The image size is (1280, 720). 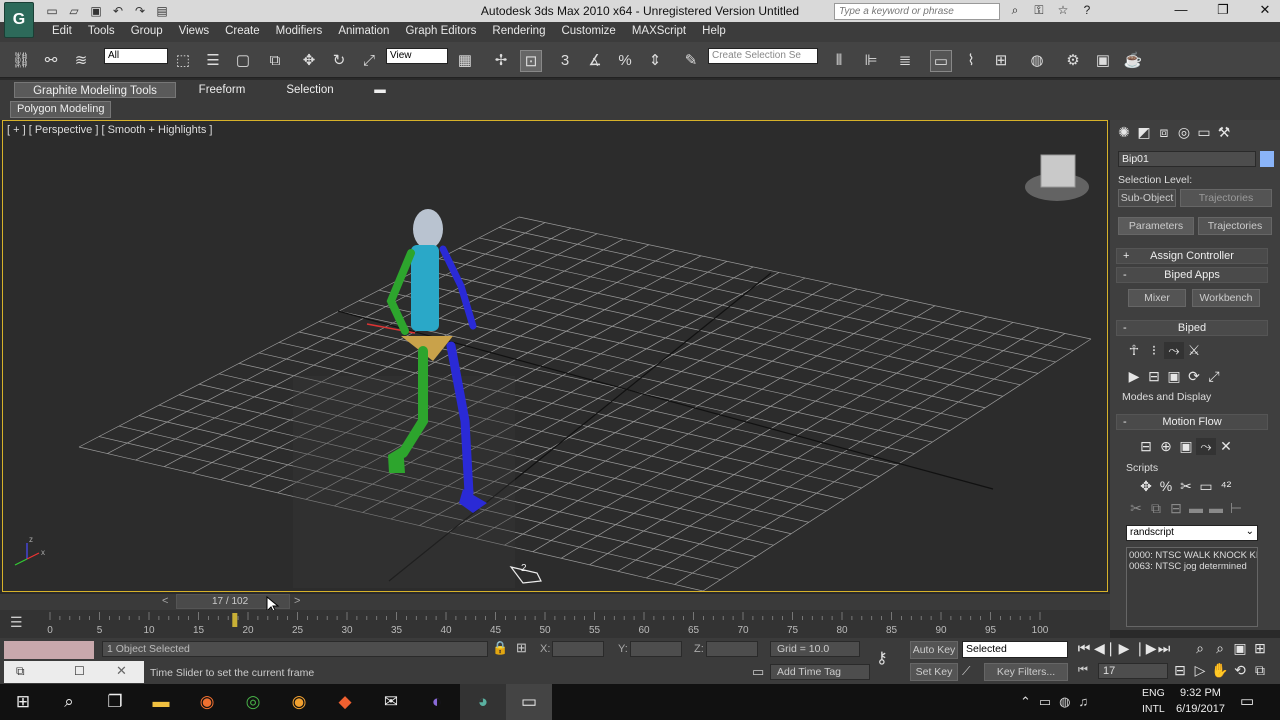 I want to click on object-name-field: Bip01, so click(x=1187, y=159).